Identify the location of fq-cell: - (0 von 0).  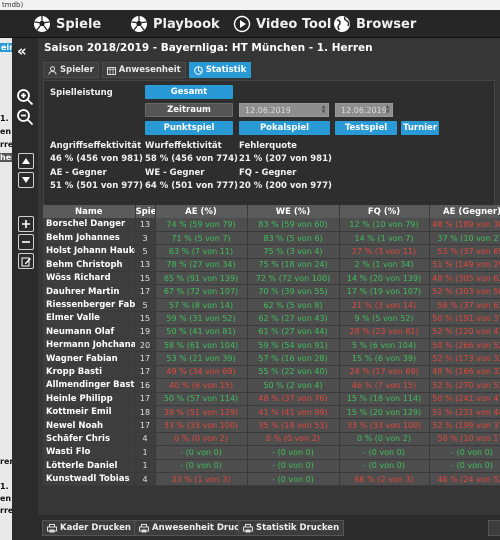
(384, 452).